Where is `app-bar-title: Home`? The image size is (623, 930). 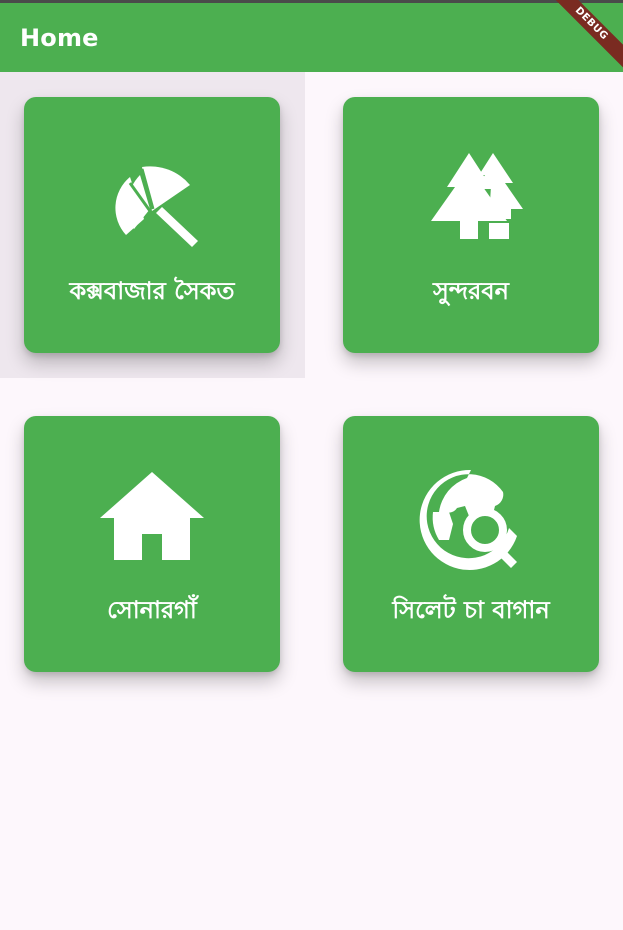
app-bar-title: Home is located at coordinates (59, 37).